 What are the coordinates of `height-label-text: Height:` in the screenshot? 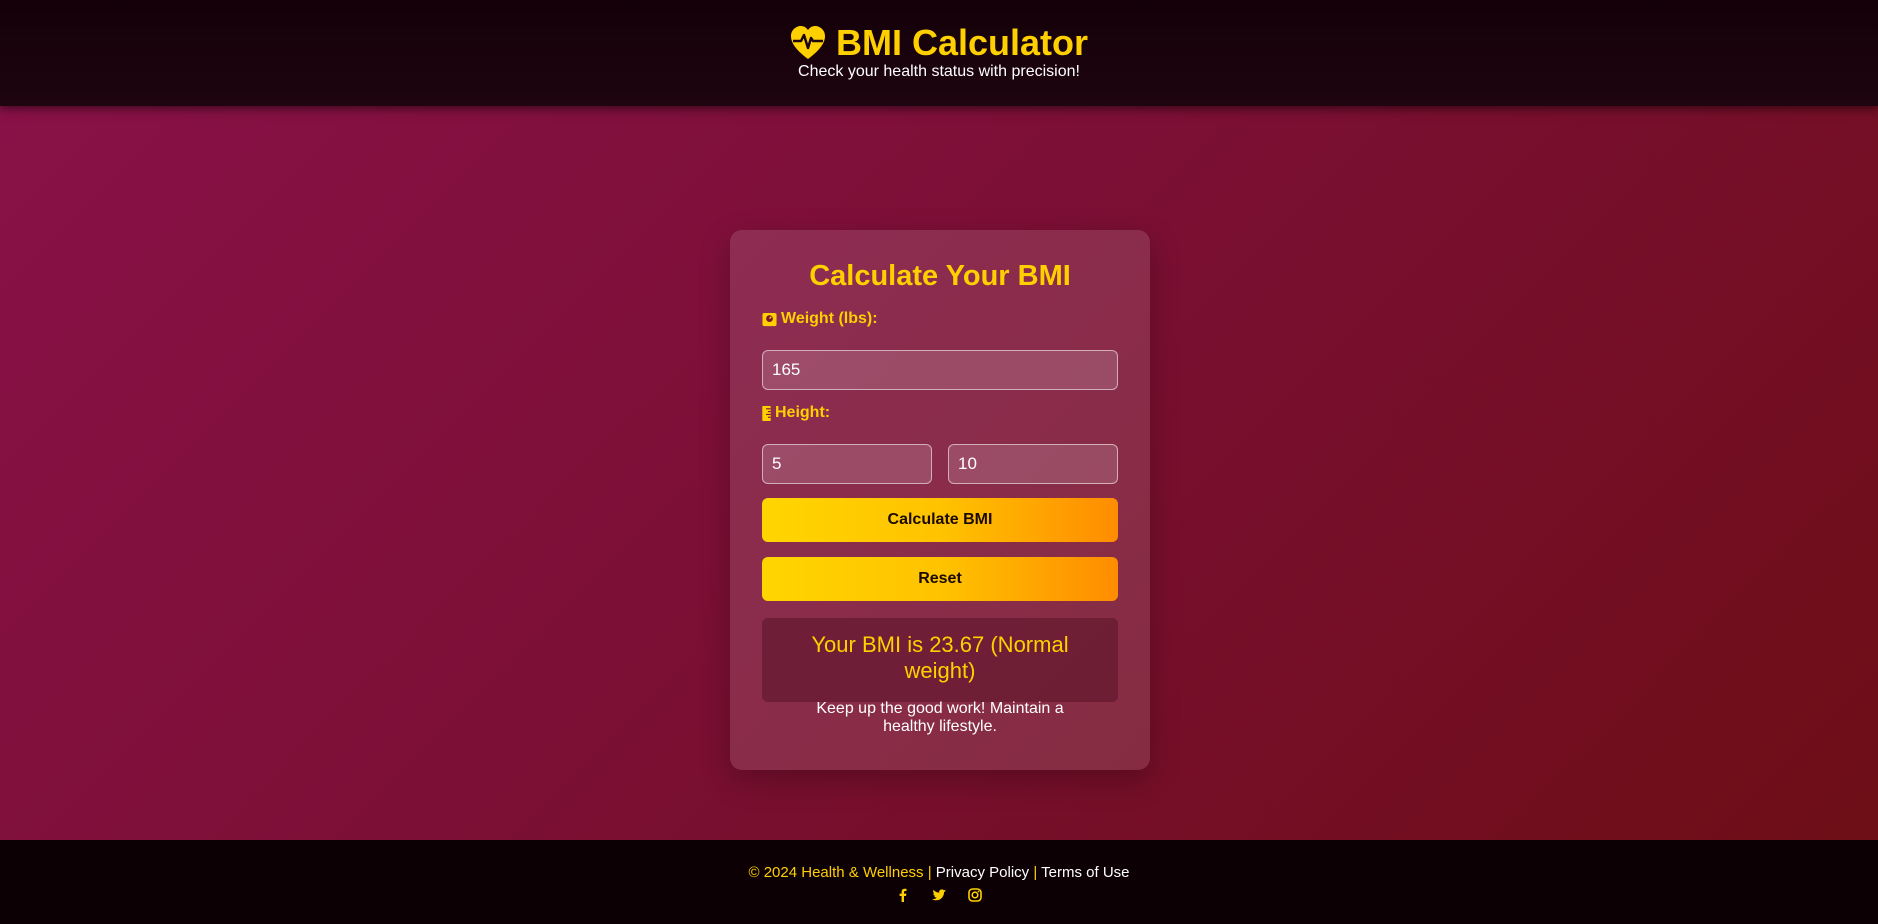 It's located at (803, 412).